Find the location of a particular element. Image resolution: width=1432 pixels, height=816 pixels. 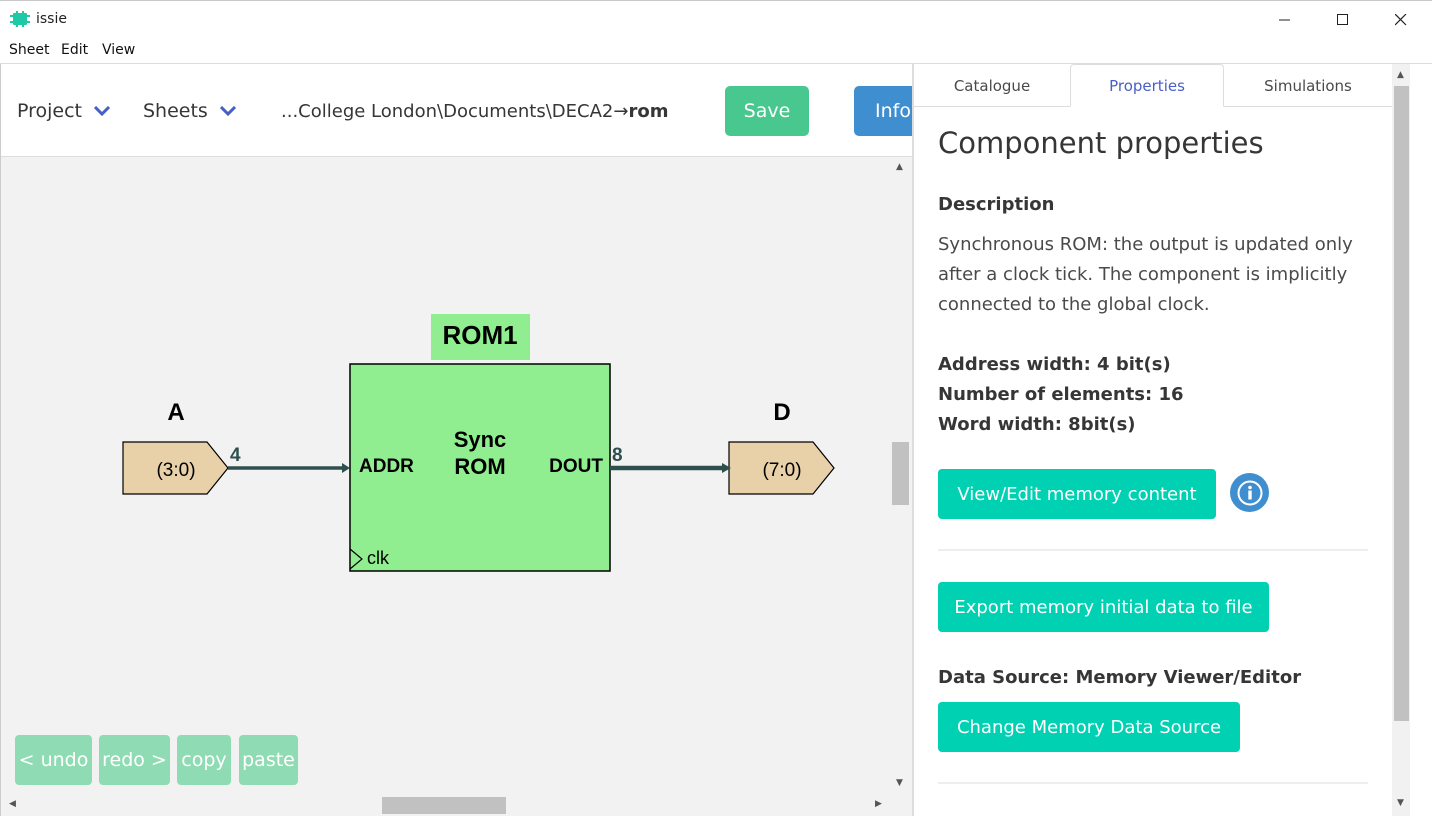

menu-bar: Sheet Edit View is located at coordinates (716, 51).